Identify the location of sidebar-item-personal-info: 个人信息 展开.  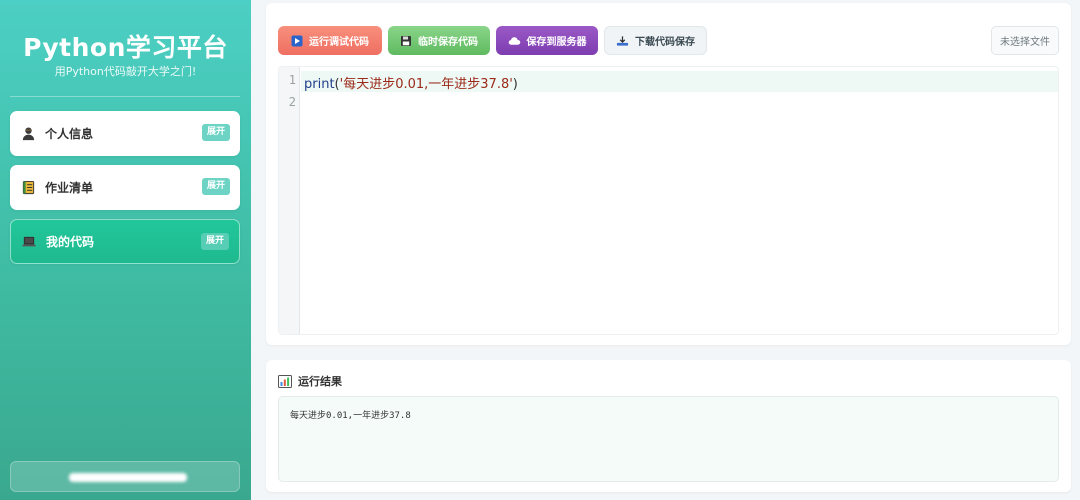
(125, 133).